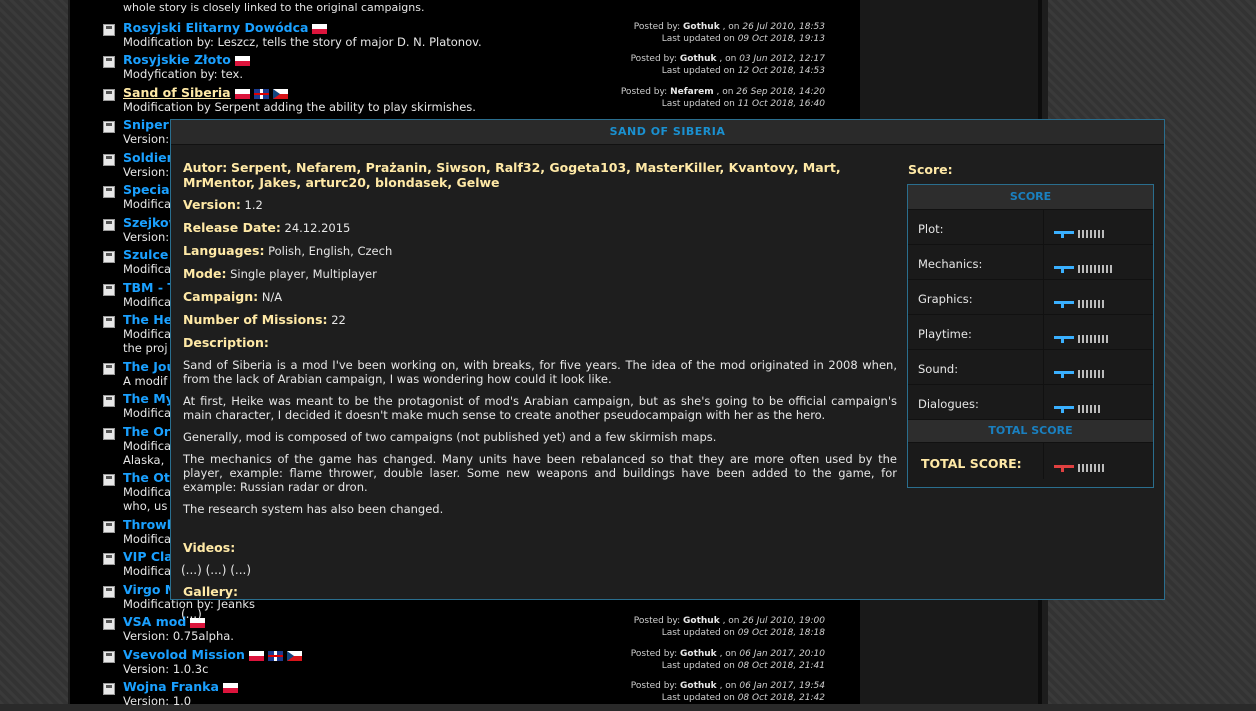 The height and width of the screenshot is (711, 1256). I want to click on score-row: Mechanics:, so click(1030, 262).